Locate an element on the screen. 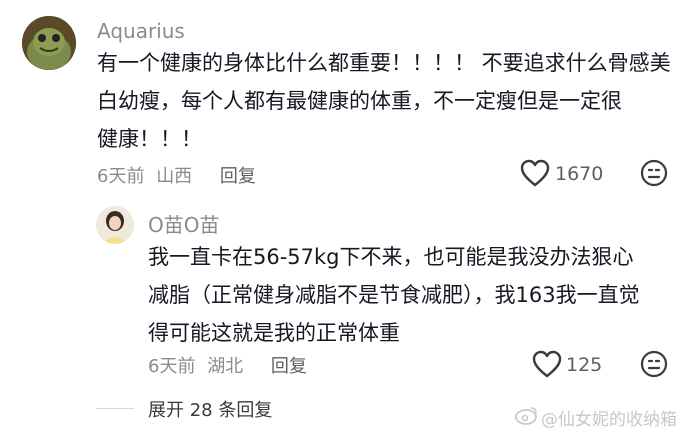  reply-text-line: 我一直卡在56-57kg下不来，也可能是我没办法狠心 is located at coordinates (391, 257).